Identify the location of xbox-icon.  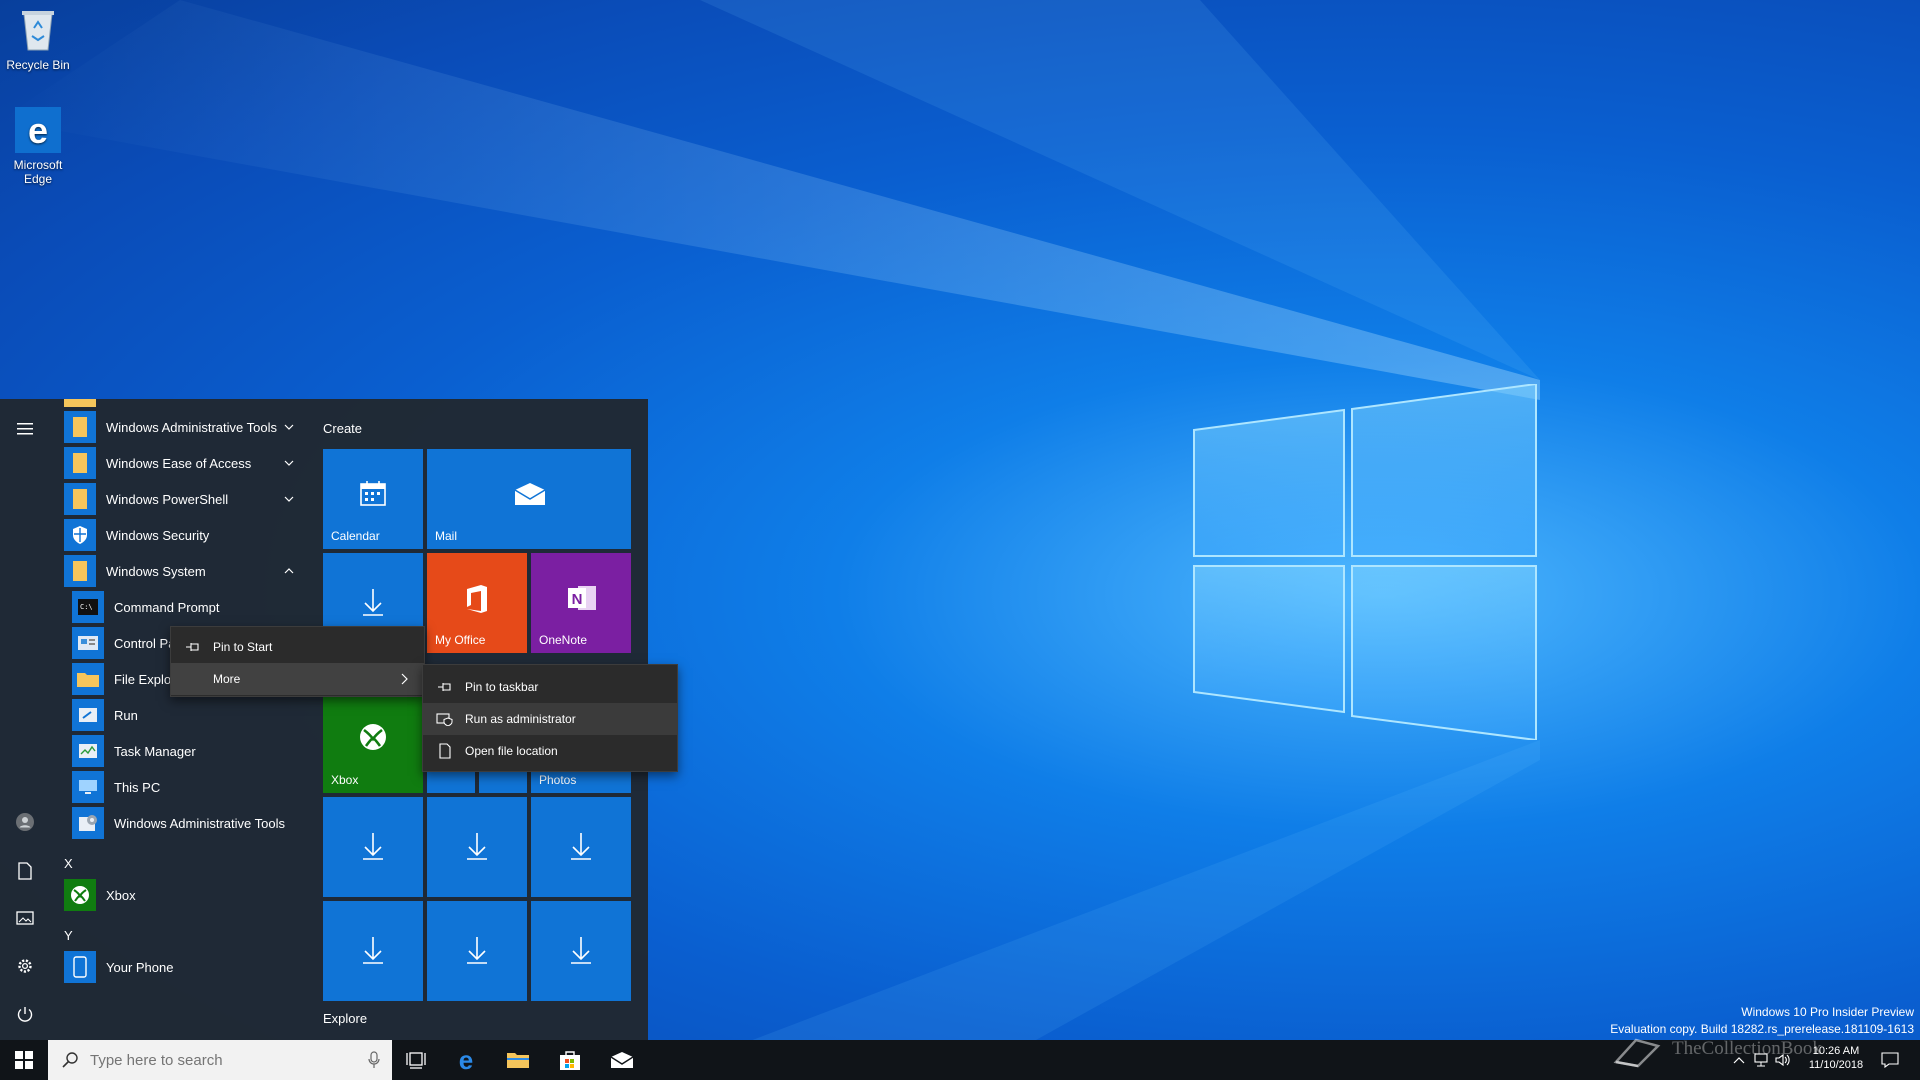
(373, 737).